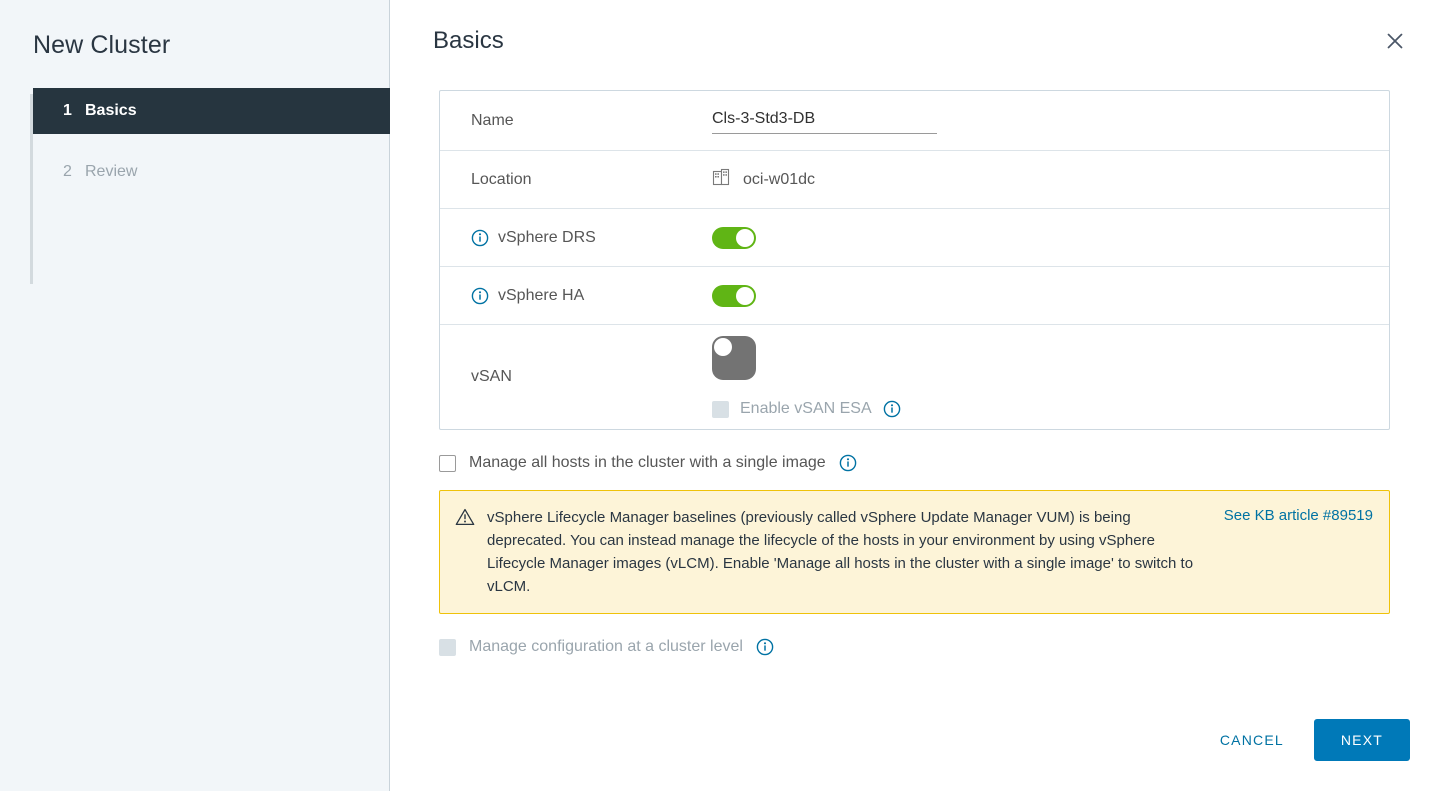 The image size is (1440, 791). I want to click on manage-cluster-config-label: Manage configuration at a cluster level, so click(606, 646).